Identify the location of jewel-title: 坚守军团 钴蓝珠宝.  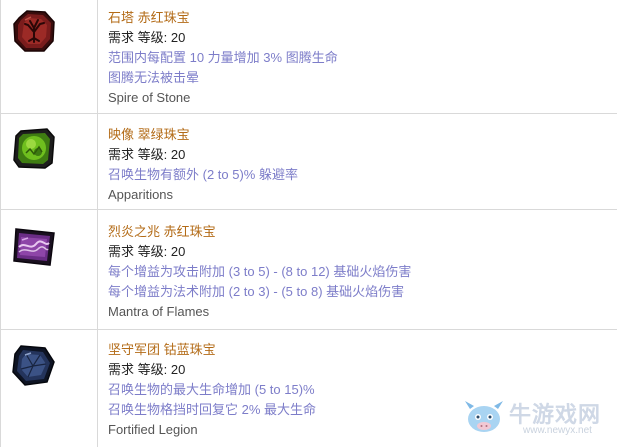
(162, 349).